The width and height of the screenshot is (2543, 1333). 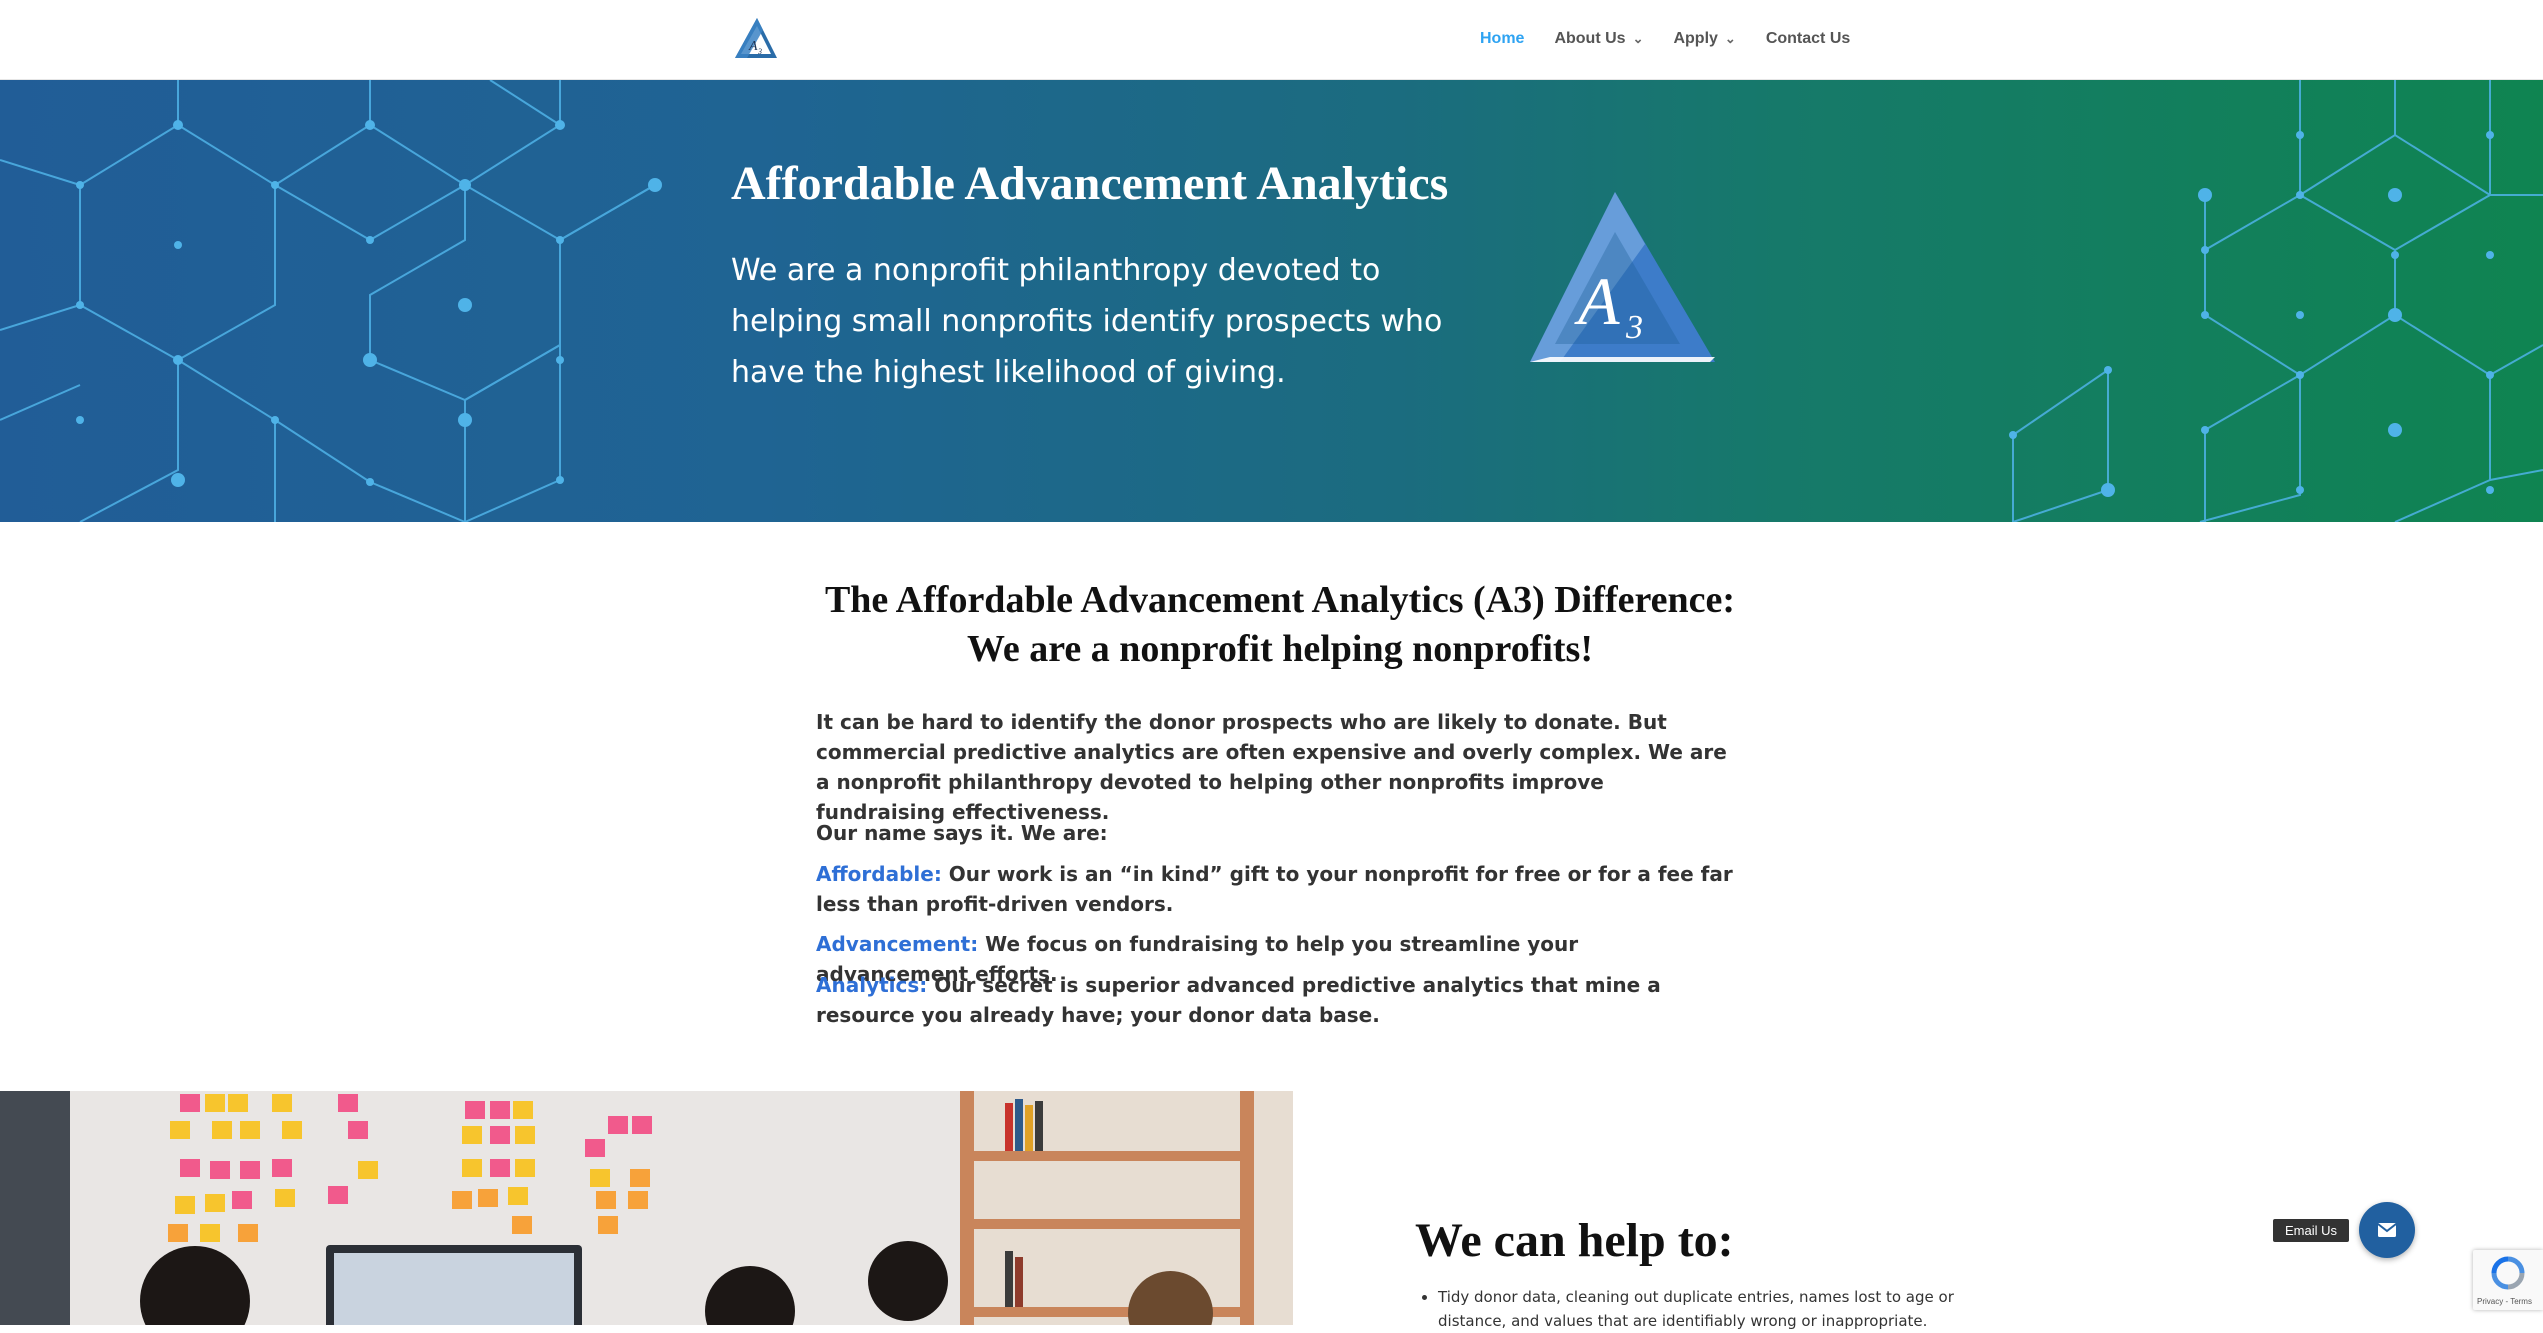 I want to click on hero-logo-letter: A, so click(x=1597, y=301).